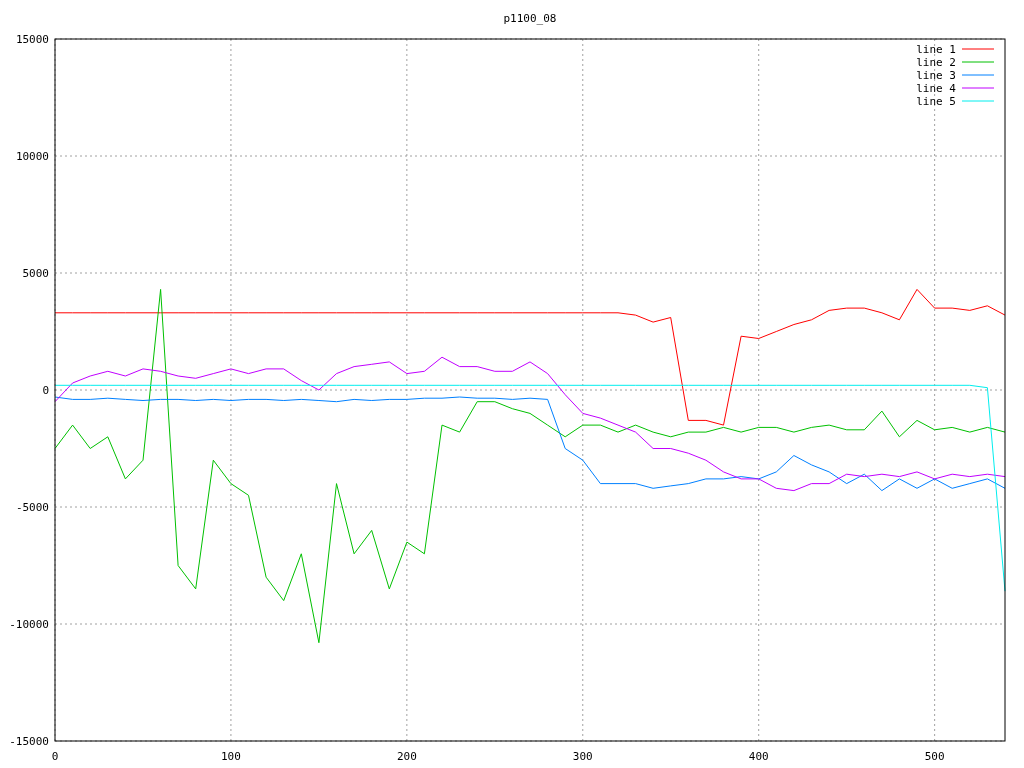 This screenshot has height=768, width=1024. What do you see at coordinates (45, 390) in the screenshot?
I see `y-tick-label: 0` at bounding box center [45, 390].